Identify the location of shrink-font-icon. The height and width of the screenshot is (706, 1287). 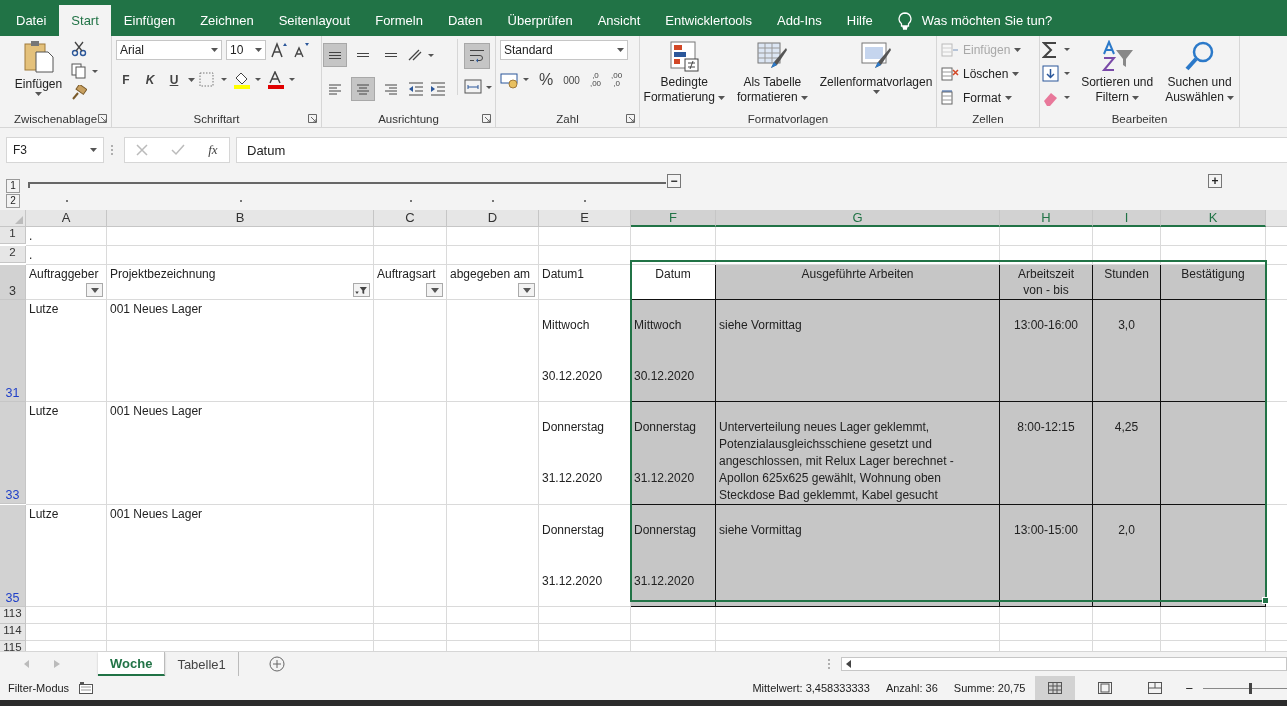
(301, 50).